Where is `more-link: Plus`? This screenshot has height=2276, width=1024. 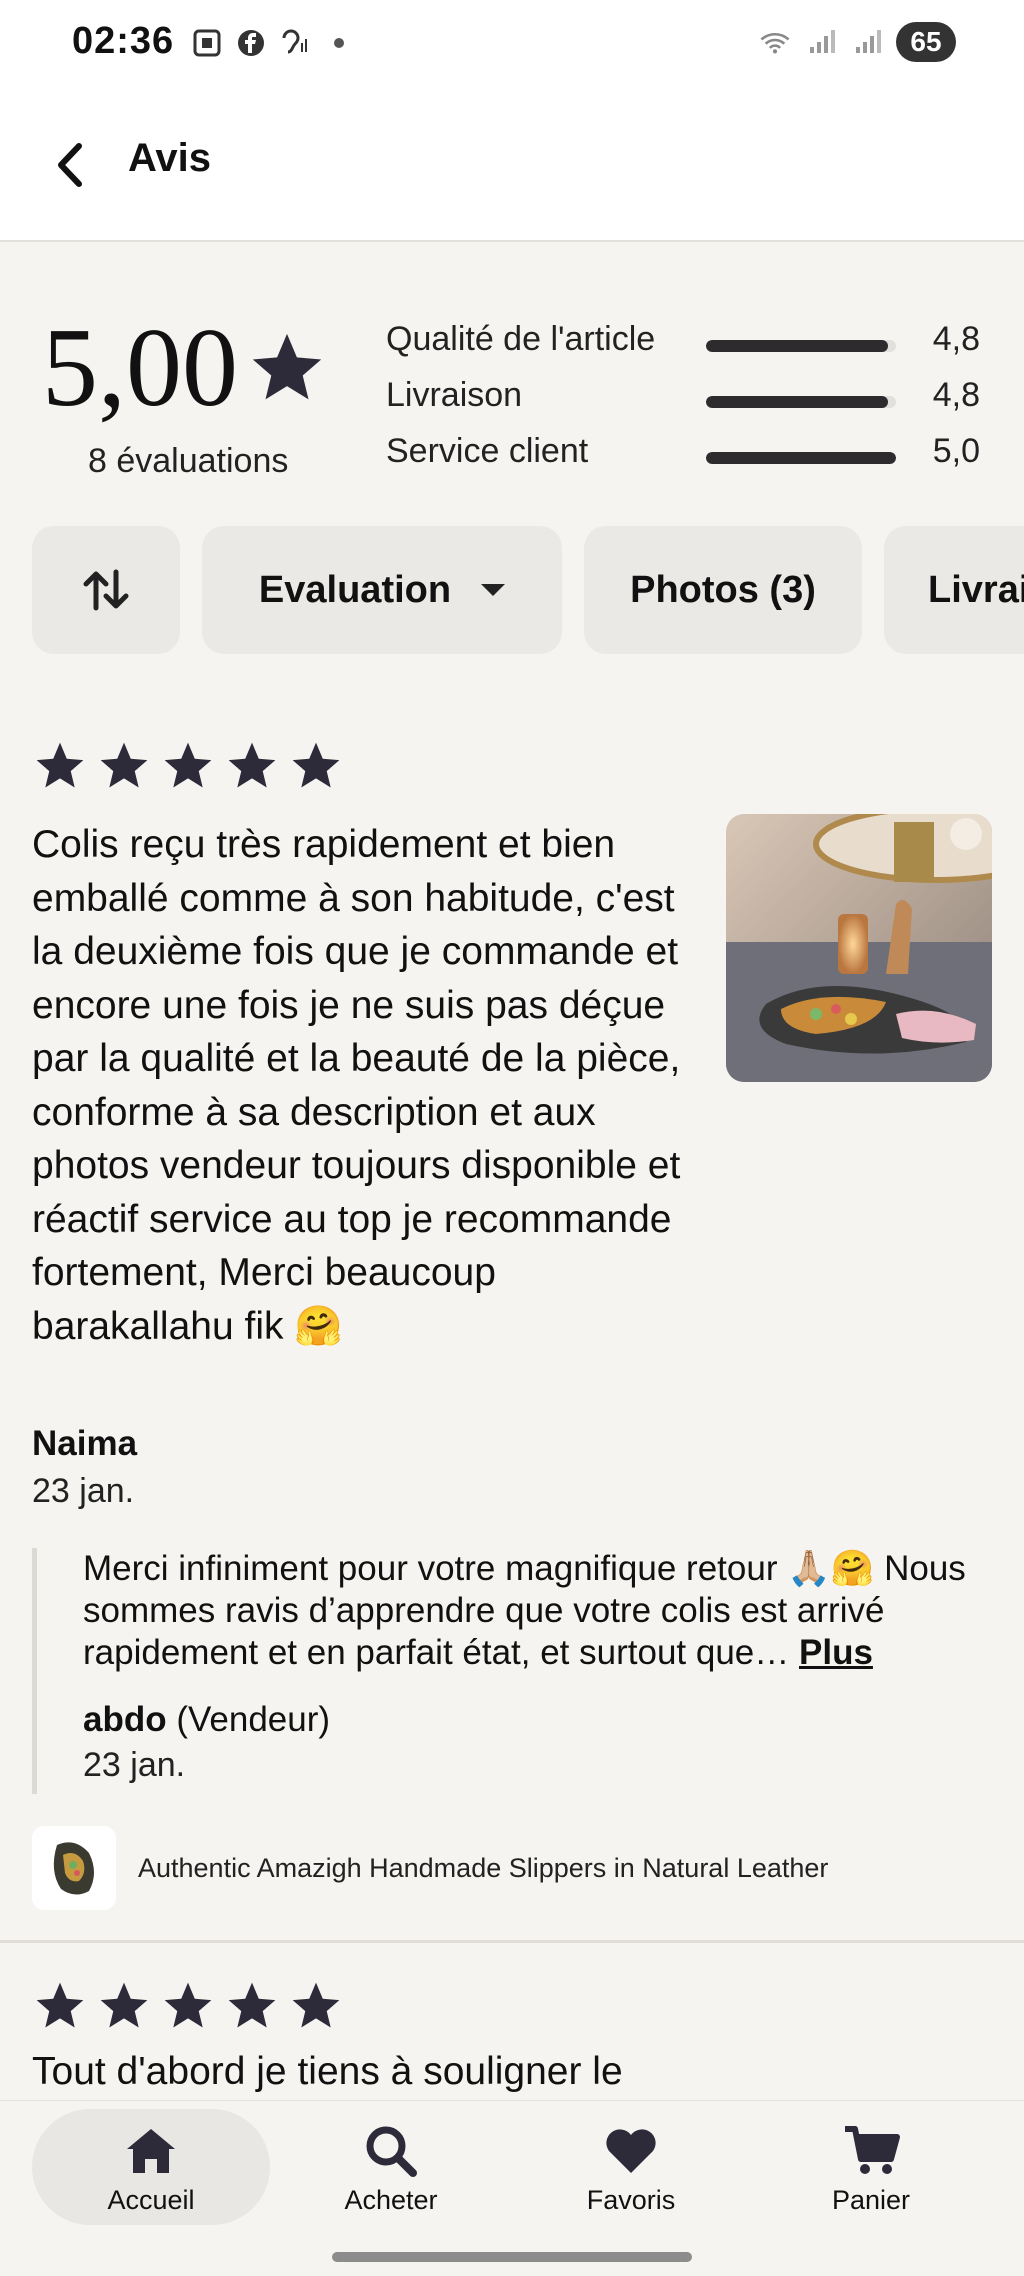
more-link: Plus is located at coordinates (836, 1652).